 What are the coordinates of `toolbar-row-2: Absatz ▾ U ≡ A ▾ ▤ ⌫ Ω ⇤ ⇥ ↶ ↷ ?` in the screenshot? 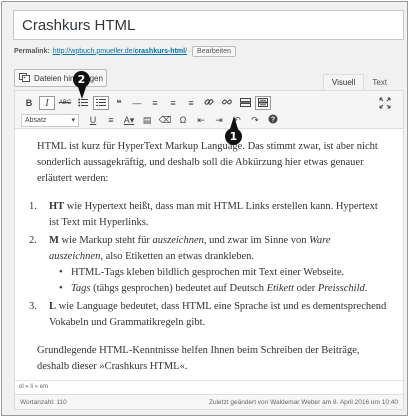 It's located at (152, 120).